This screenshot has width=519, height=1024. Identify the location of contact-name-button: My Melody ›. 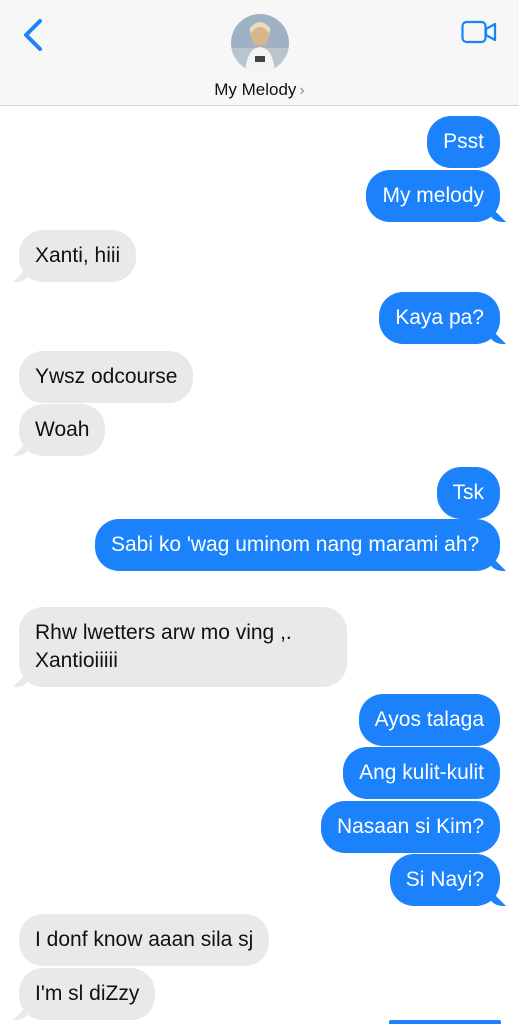
(259, 90).